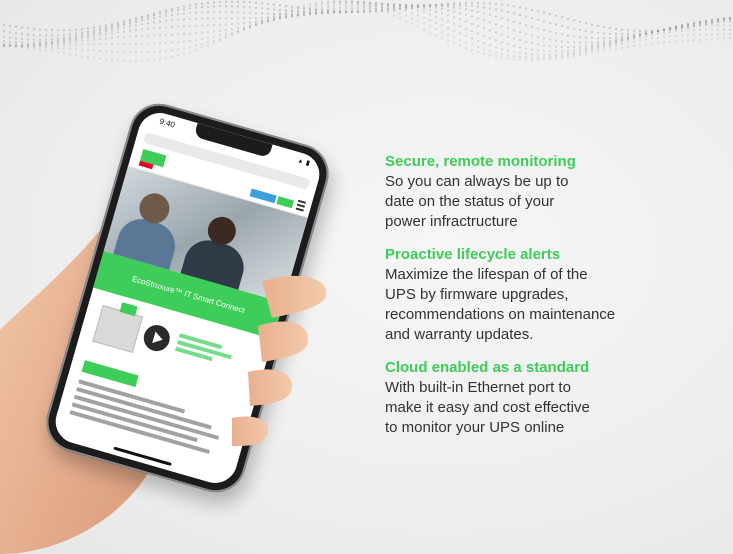 The width and height of the screenshot is (733, 554). Describe the element at coordinates (477, 294) in the screenshot. I see `feature-text: UPS by firmware upgrades,` at that location.